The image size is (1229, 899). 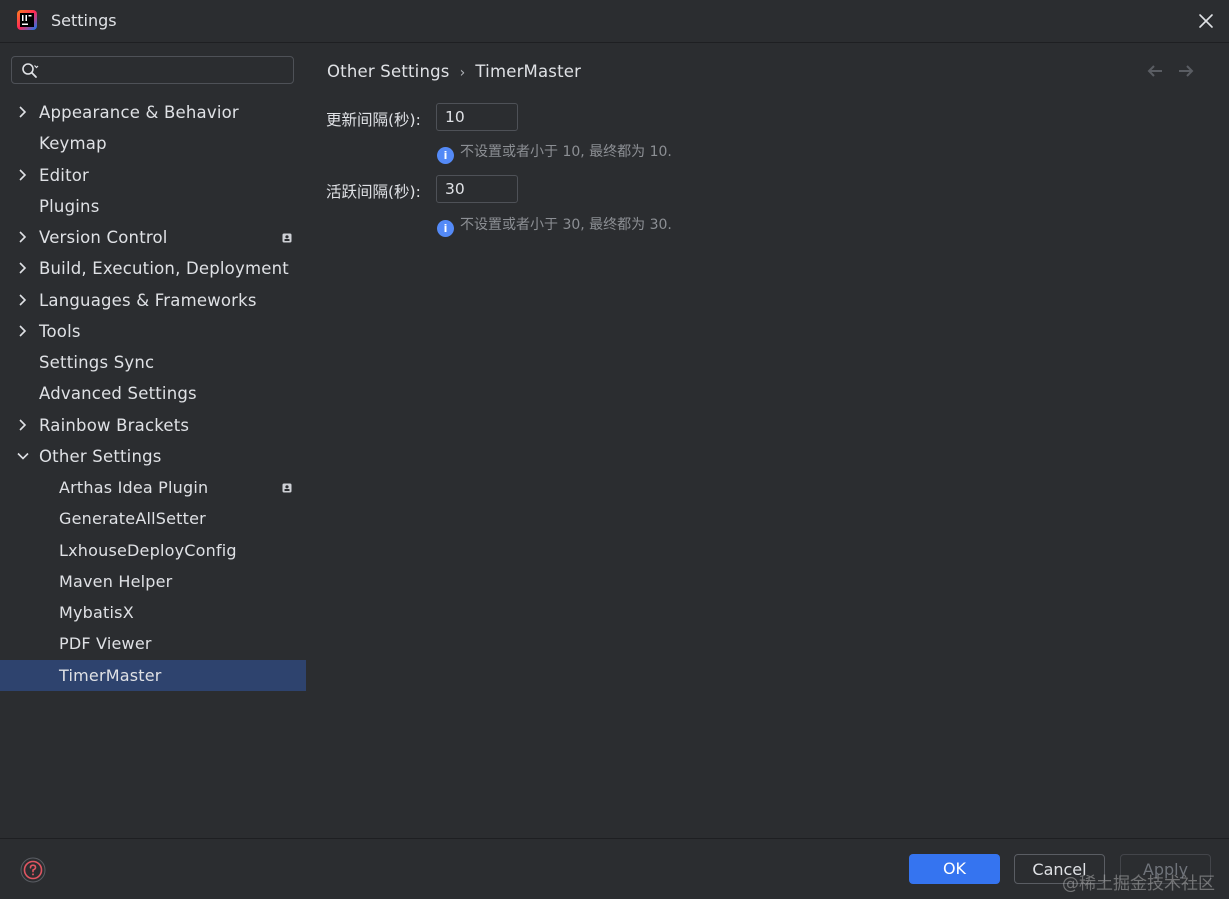 I want to click on intellij-logo-icon, so click(x=27, y=20).